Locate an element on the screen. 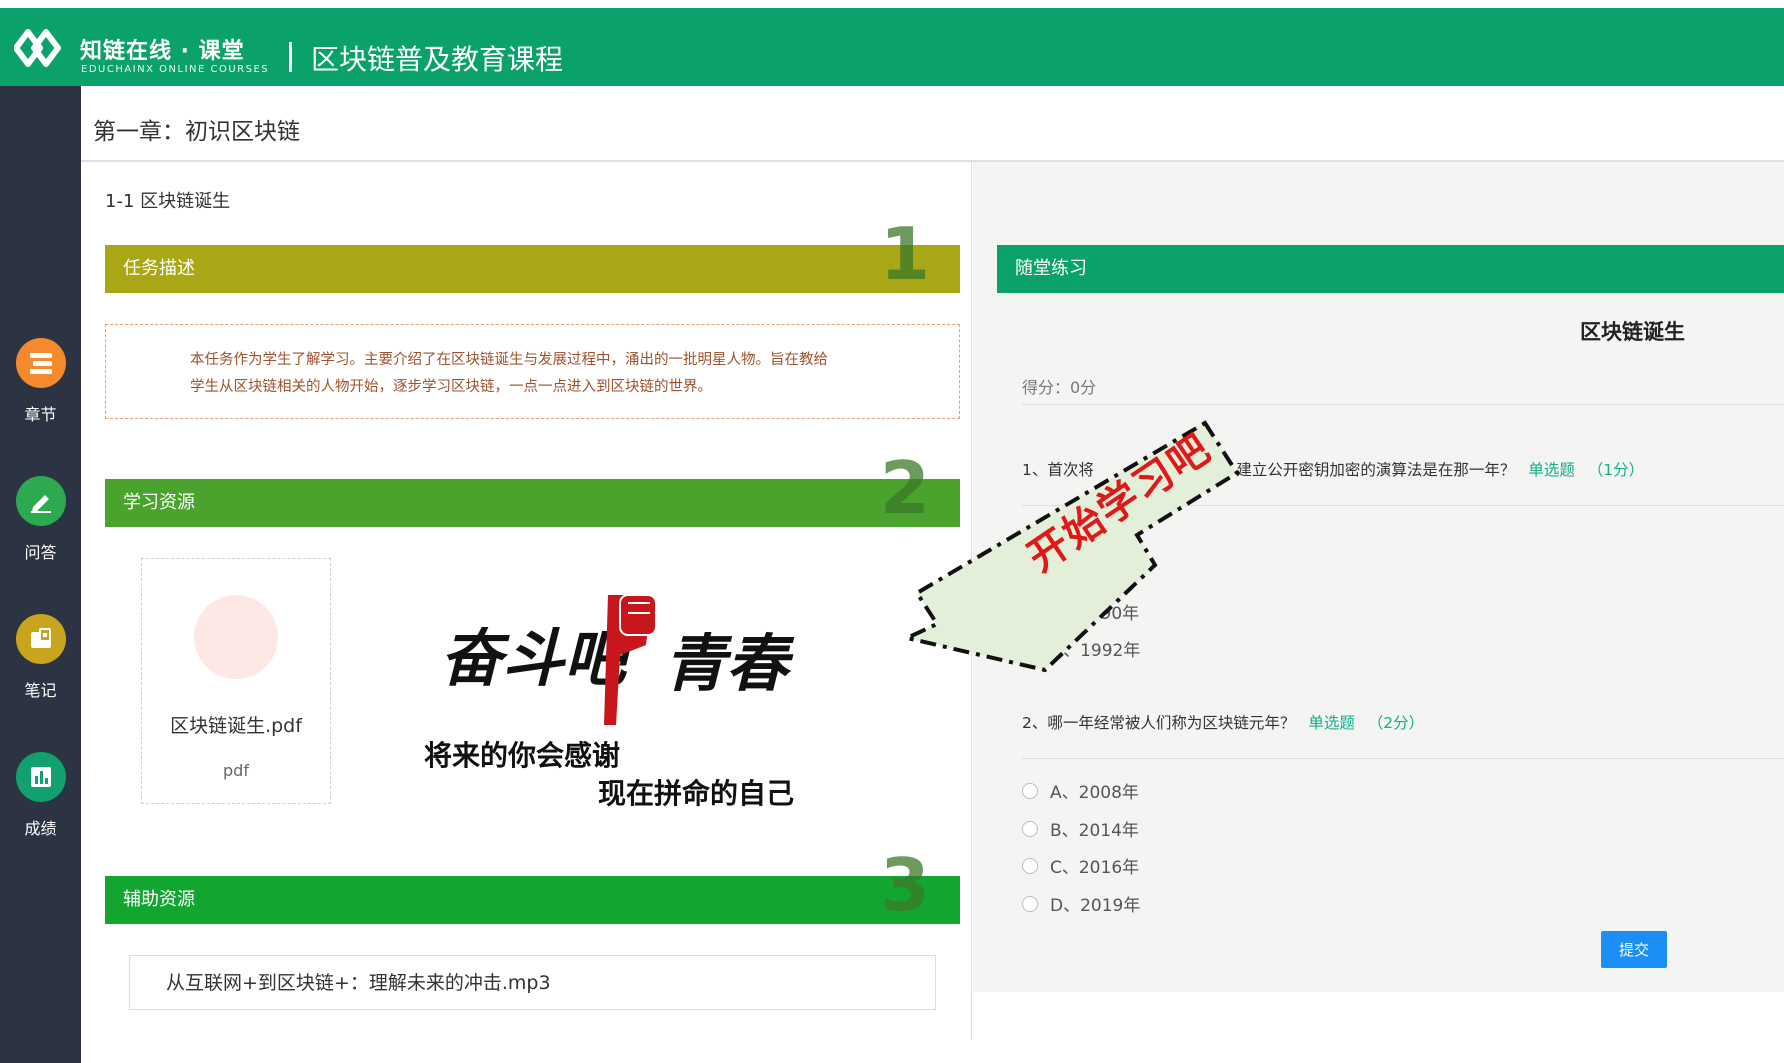  motivational-poster: 奋斗吧 青春 将来的你会感谢 现在拼命的自己 is located at coordinates (609, 702).